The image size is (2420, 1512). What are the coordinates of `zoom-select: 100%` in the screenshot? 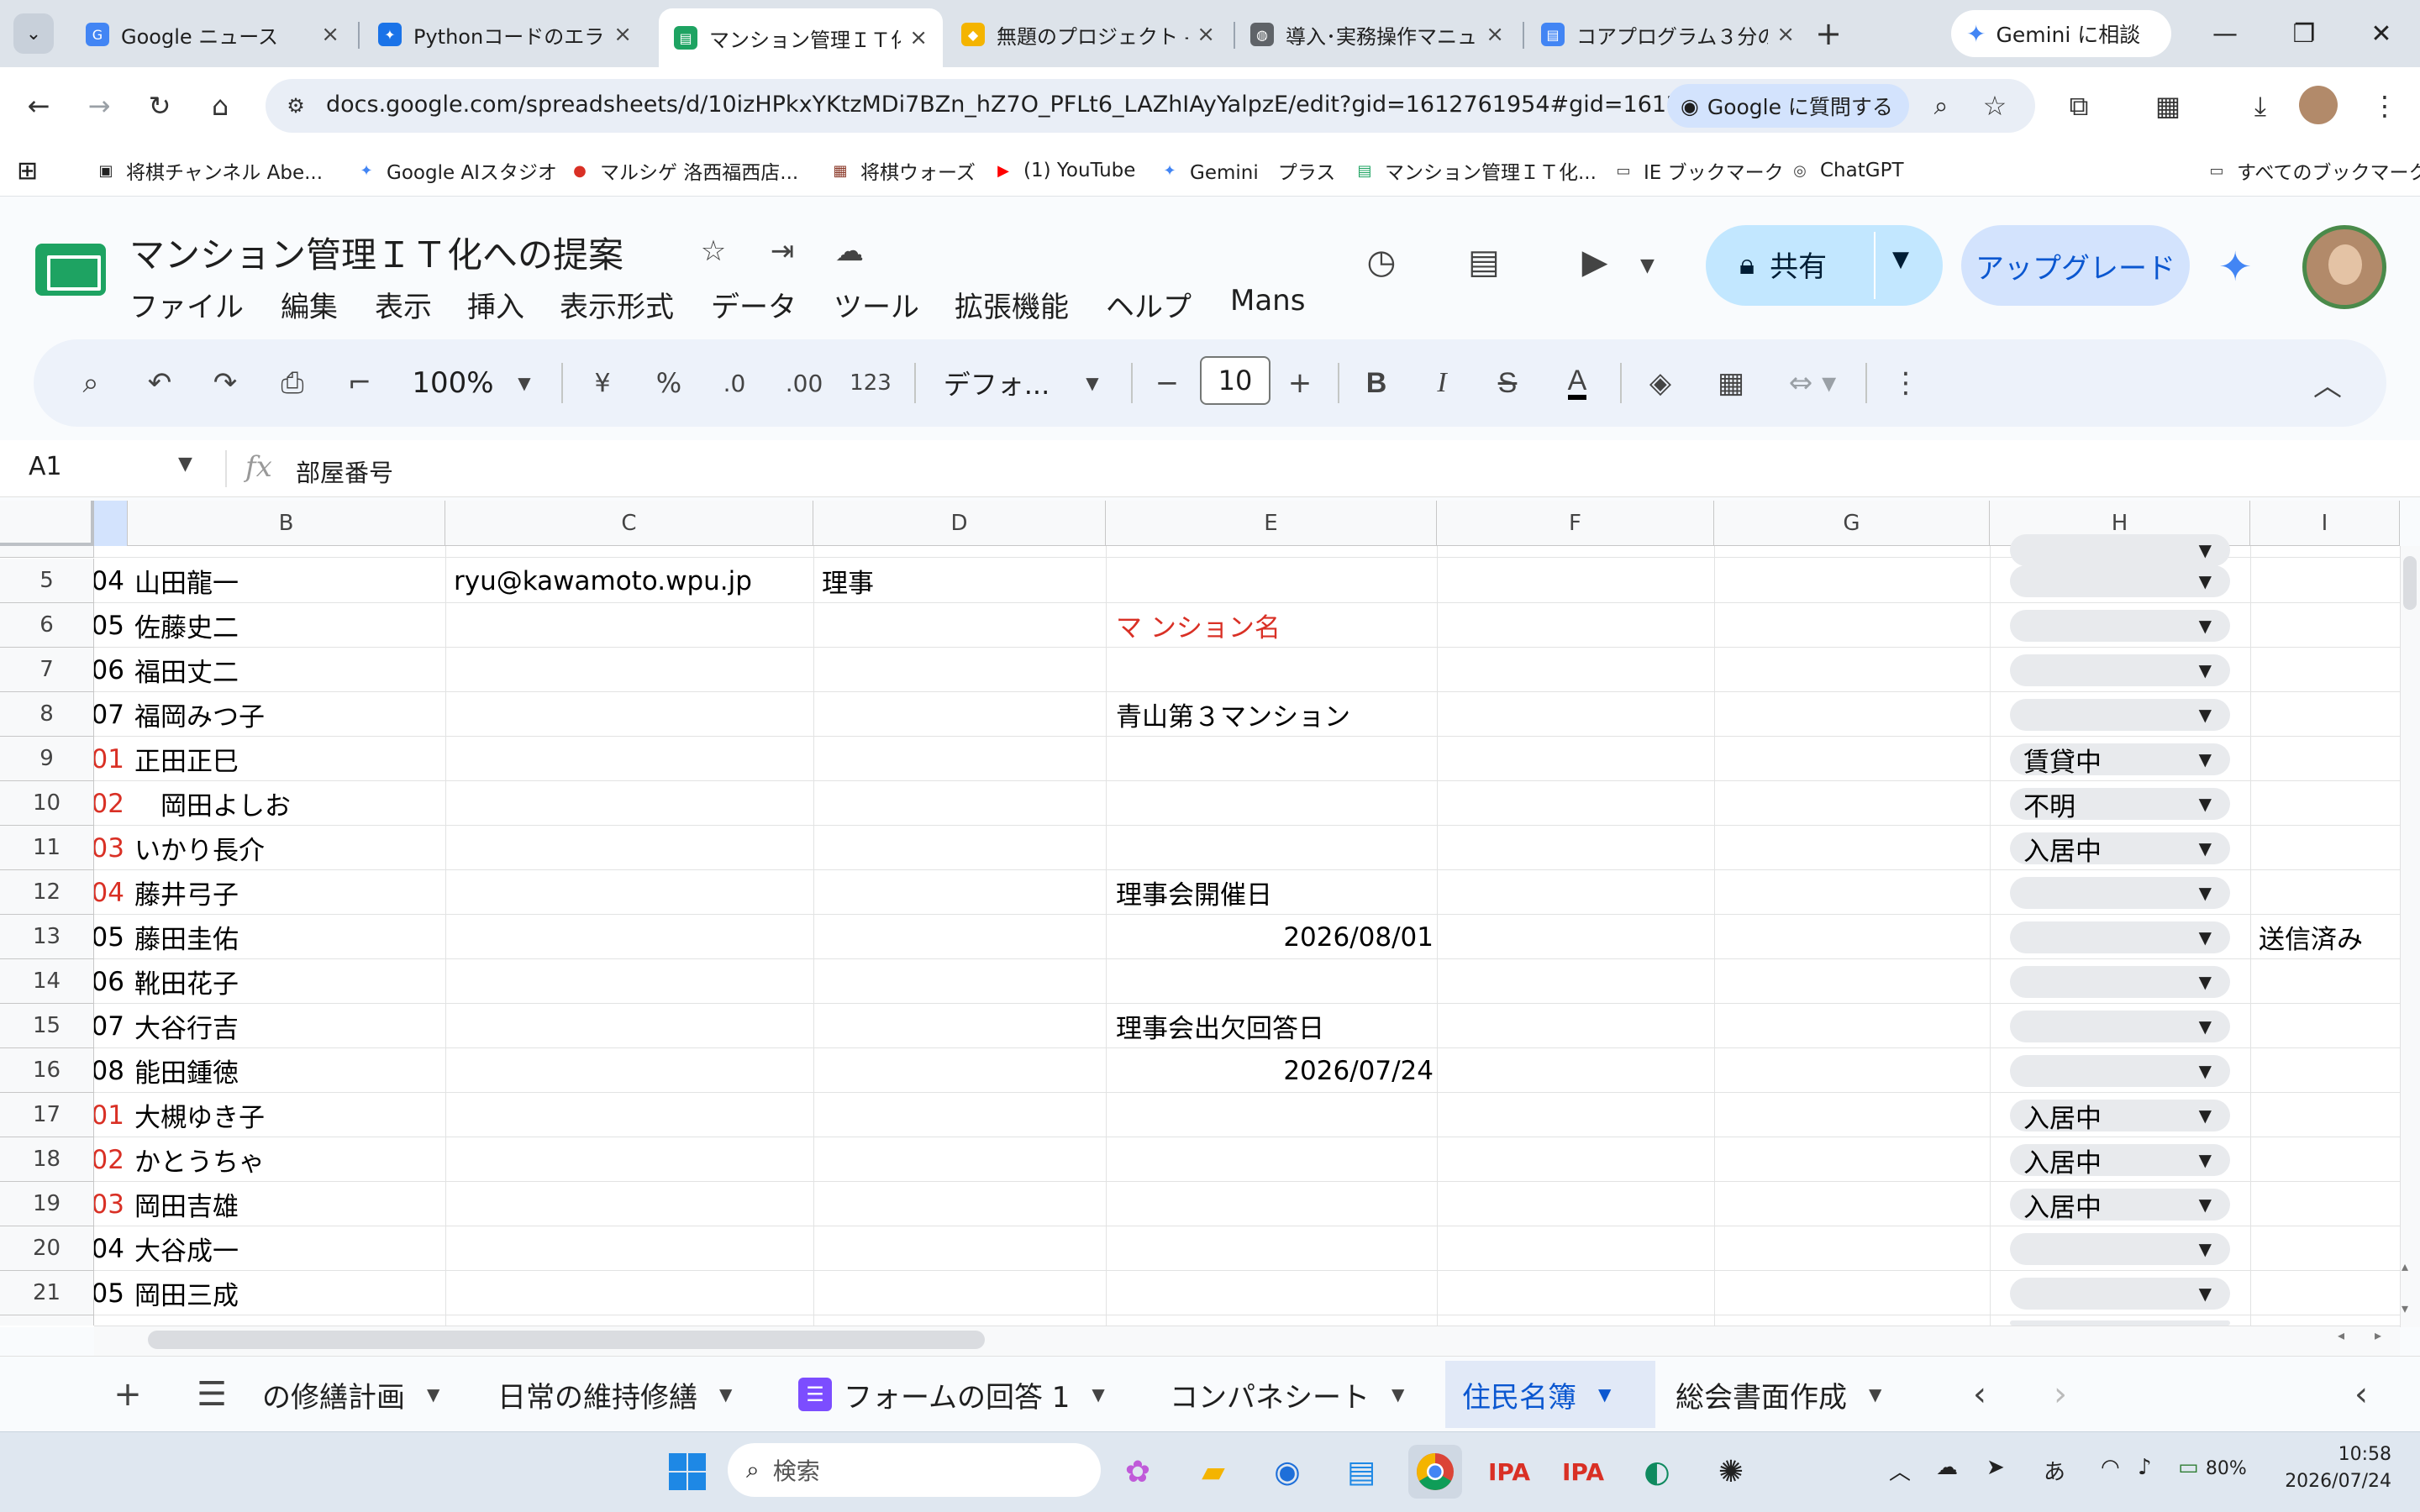 It's located at (453, 383).